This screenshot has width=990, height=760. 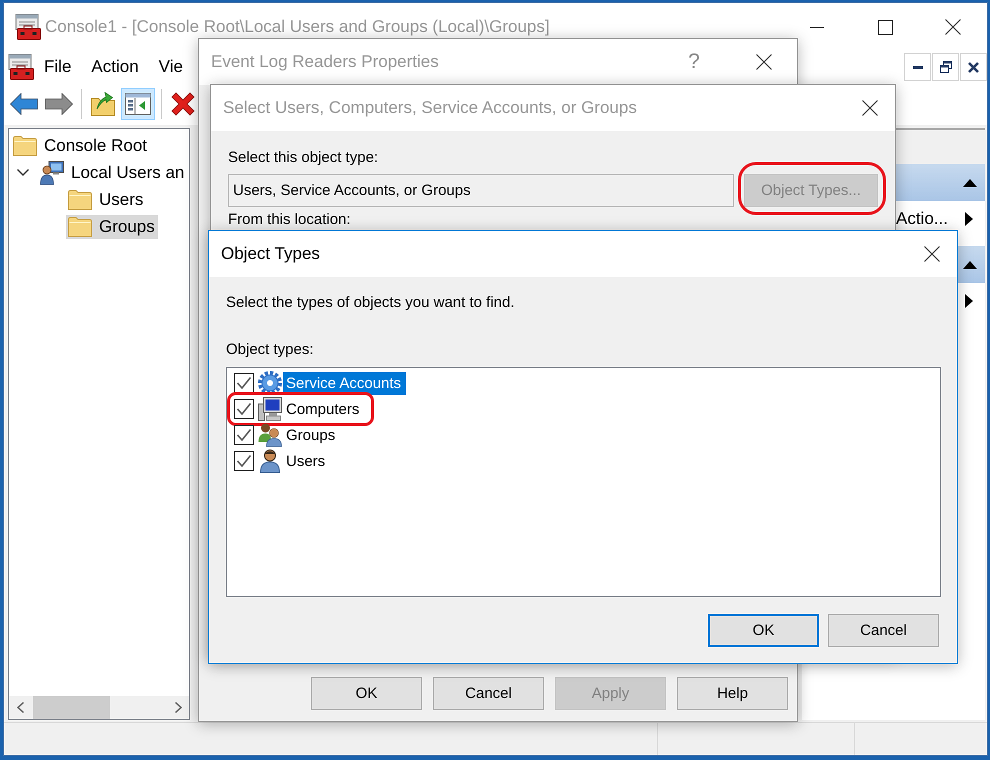 I want to click on field-label: From this location:, so click(x=290, y=219).